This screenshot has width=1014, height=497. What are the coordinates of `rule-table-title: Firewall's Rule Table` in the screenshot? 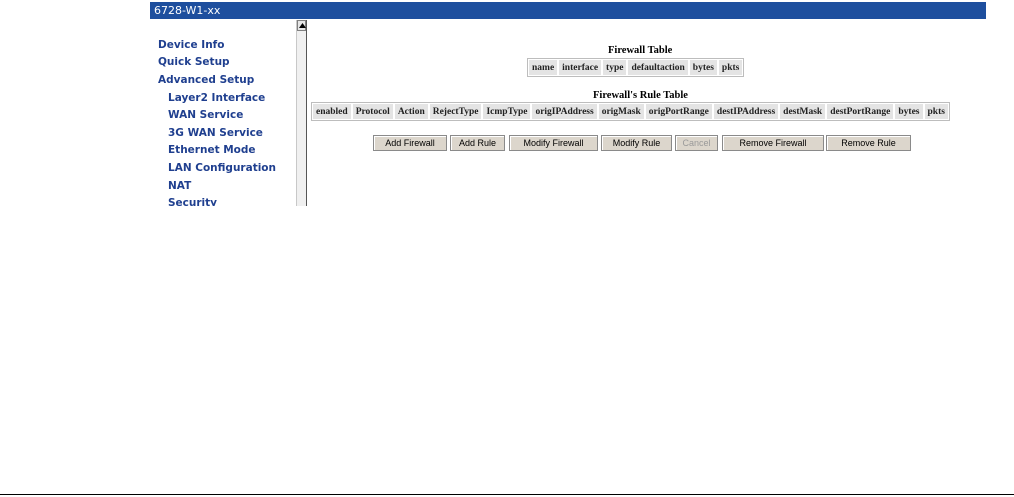 It's located at (640, 95).